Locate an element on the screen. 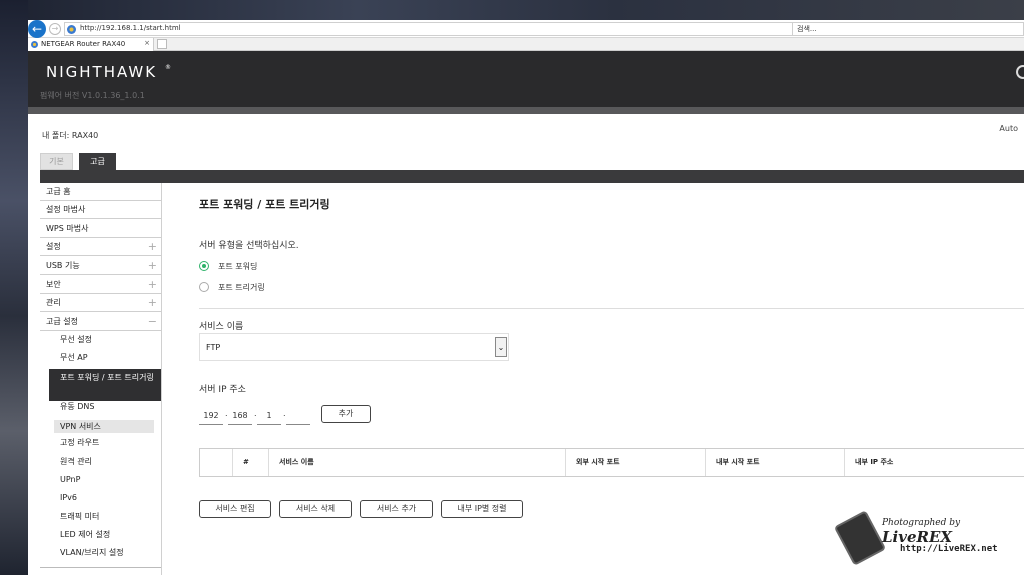  sidebar-subitem-dynamic-dns: 유동 DNS is located at coordinates (100, 407).